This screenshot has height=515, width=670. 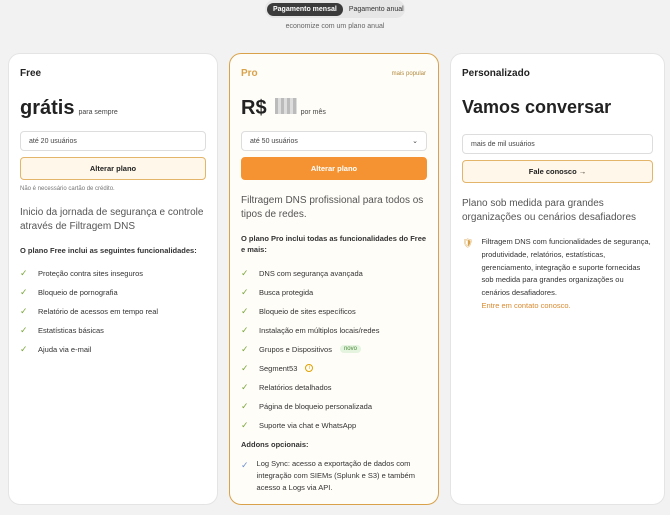 What do you see at coordinates (334, 368) in the screenshot?
I see `feature-item: ✓ Segment53 i` at bounding box center [334, 368].